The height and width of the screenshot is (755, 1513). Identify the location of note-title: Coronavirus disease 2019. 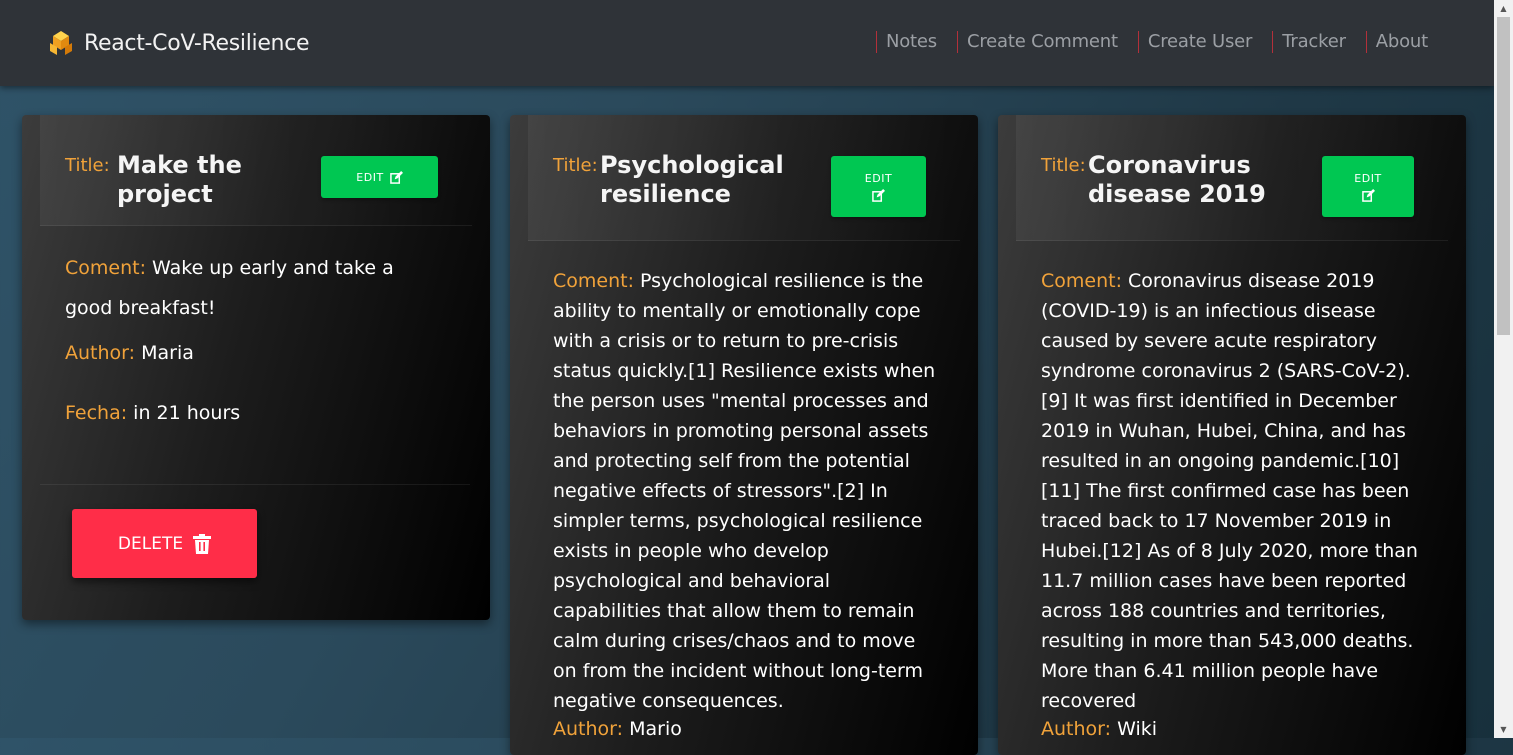
(1177, 179).